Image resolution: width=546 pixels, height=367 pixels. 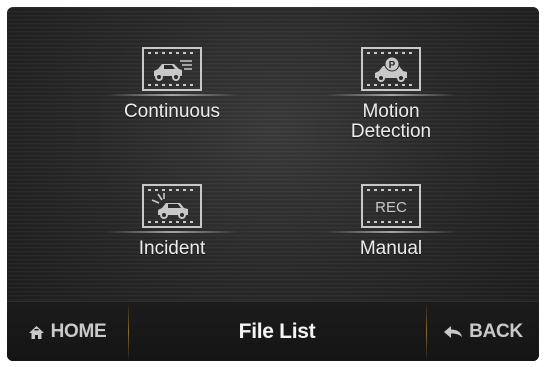 I want to click on home-icon, so click(x=36, y=332).